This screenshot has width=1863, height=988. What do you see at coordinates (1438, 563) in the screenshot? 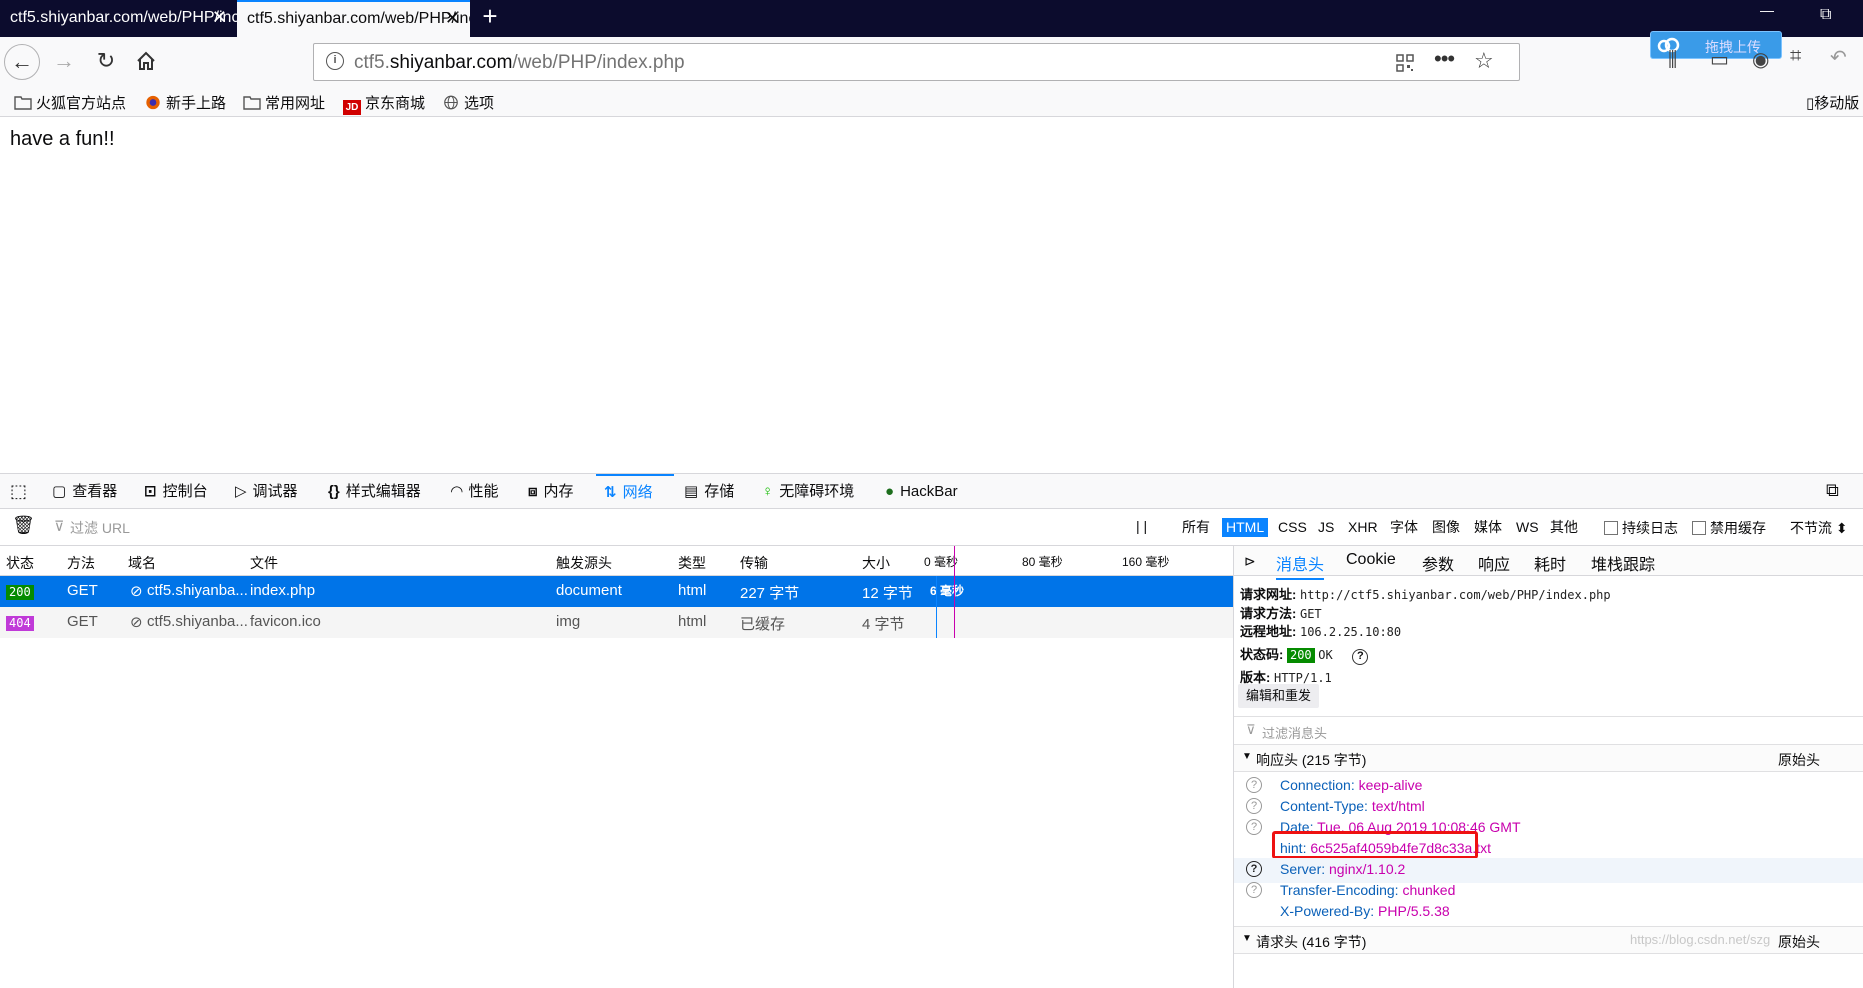
I see `tab-params: 参数` at bounding box center [1438, 563].